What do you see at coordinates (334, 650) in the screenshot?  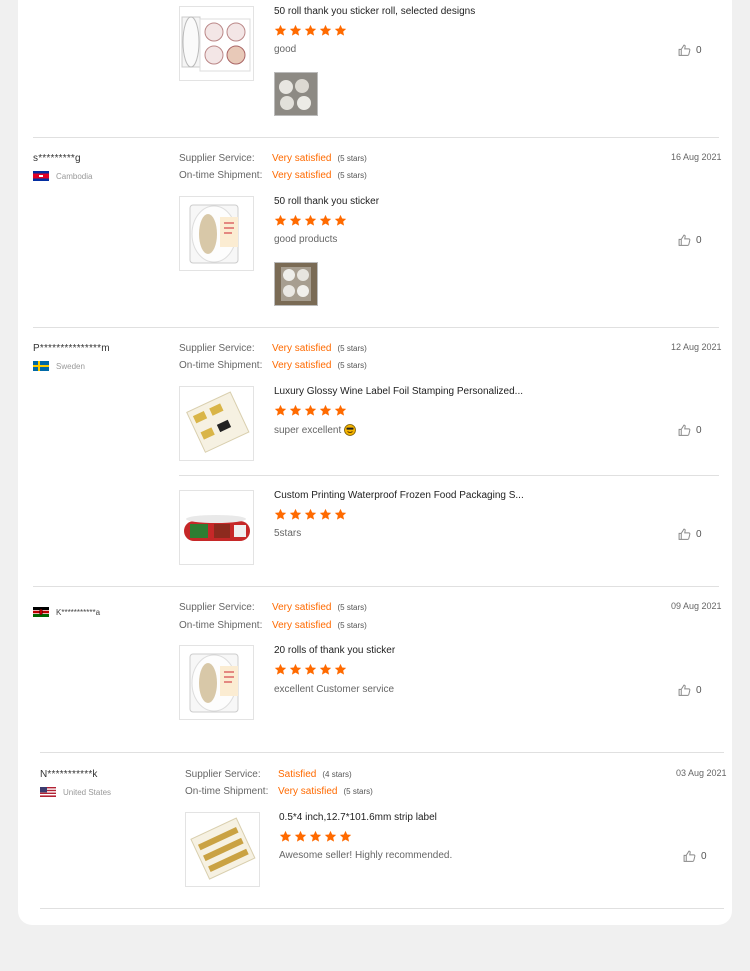 I see `product-title: 20 rolls of thank you sticker` at bounding box center [334, 650].